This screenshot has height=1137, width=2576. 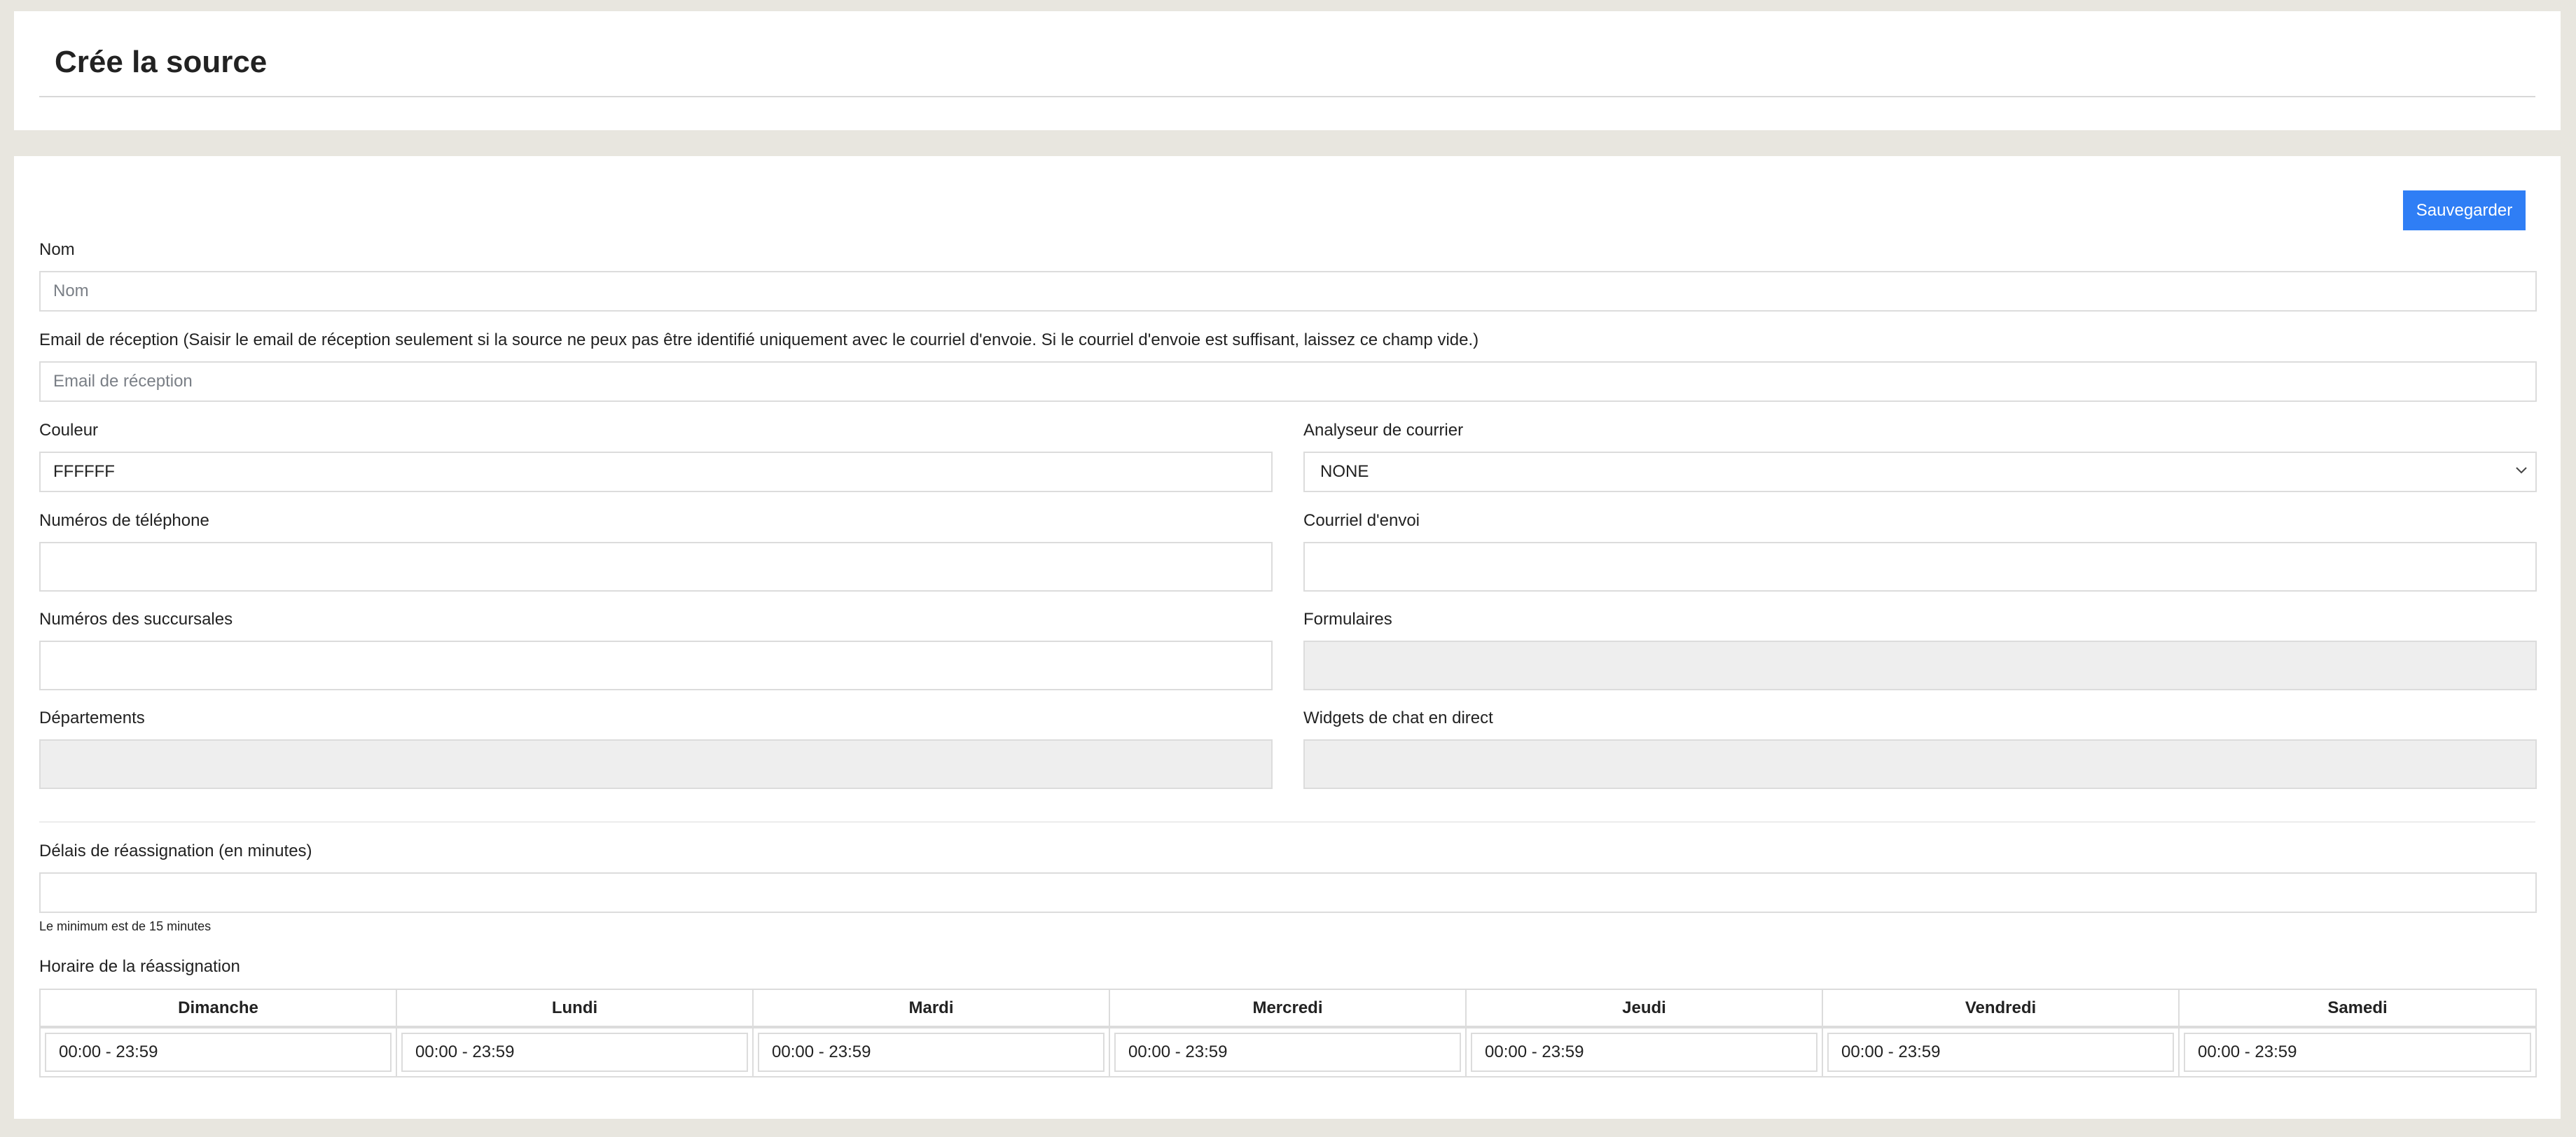 I want to click on schedule-cell-wednesday, so click(x=1289, y=1052).